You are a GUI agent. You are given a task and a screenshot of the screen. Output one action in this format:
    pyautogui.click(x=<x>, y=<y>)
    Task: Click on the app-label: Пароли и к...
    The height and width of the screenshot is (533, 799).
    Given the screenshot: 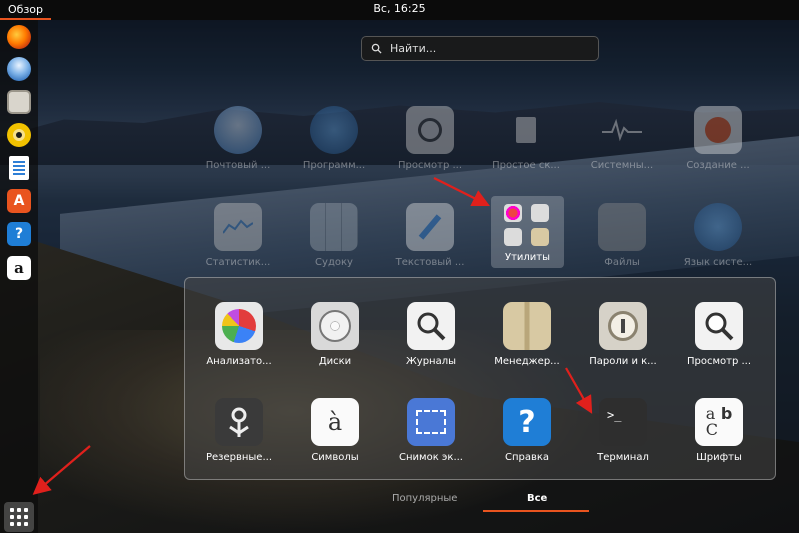 What is the action you would take?
    pyautogui.click(x=623, y=361)
    